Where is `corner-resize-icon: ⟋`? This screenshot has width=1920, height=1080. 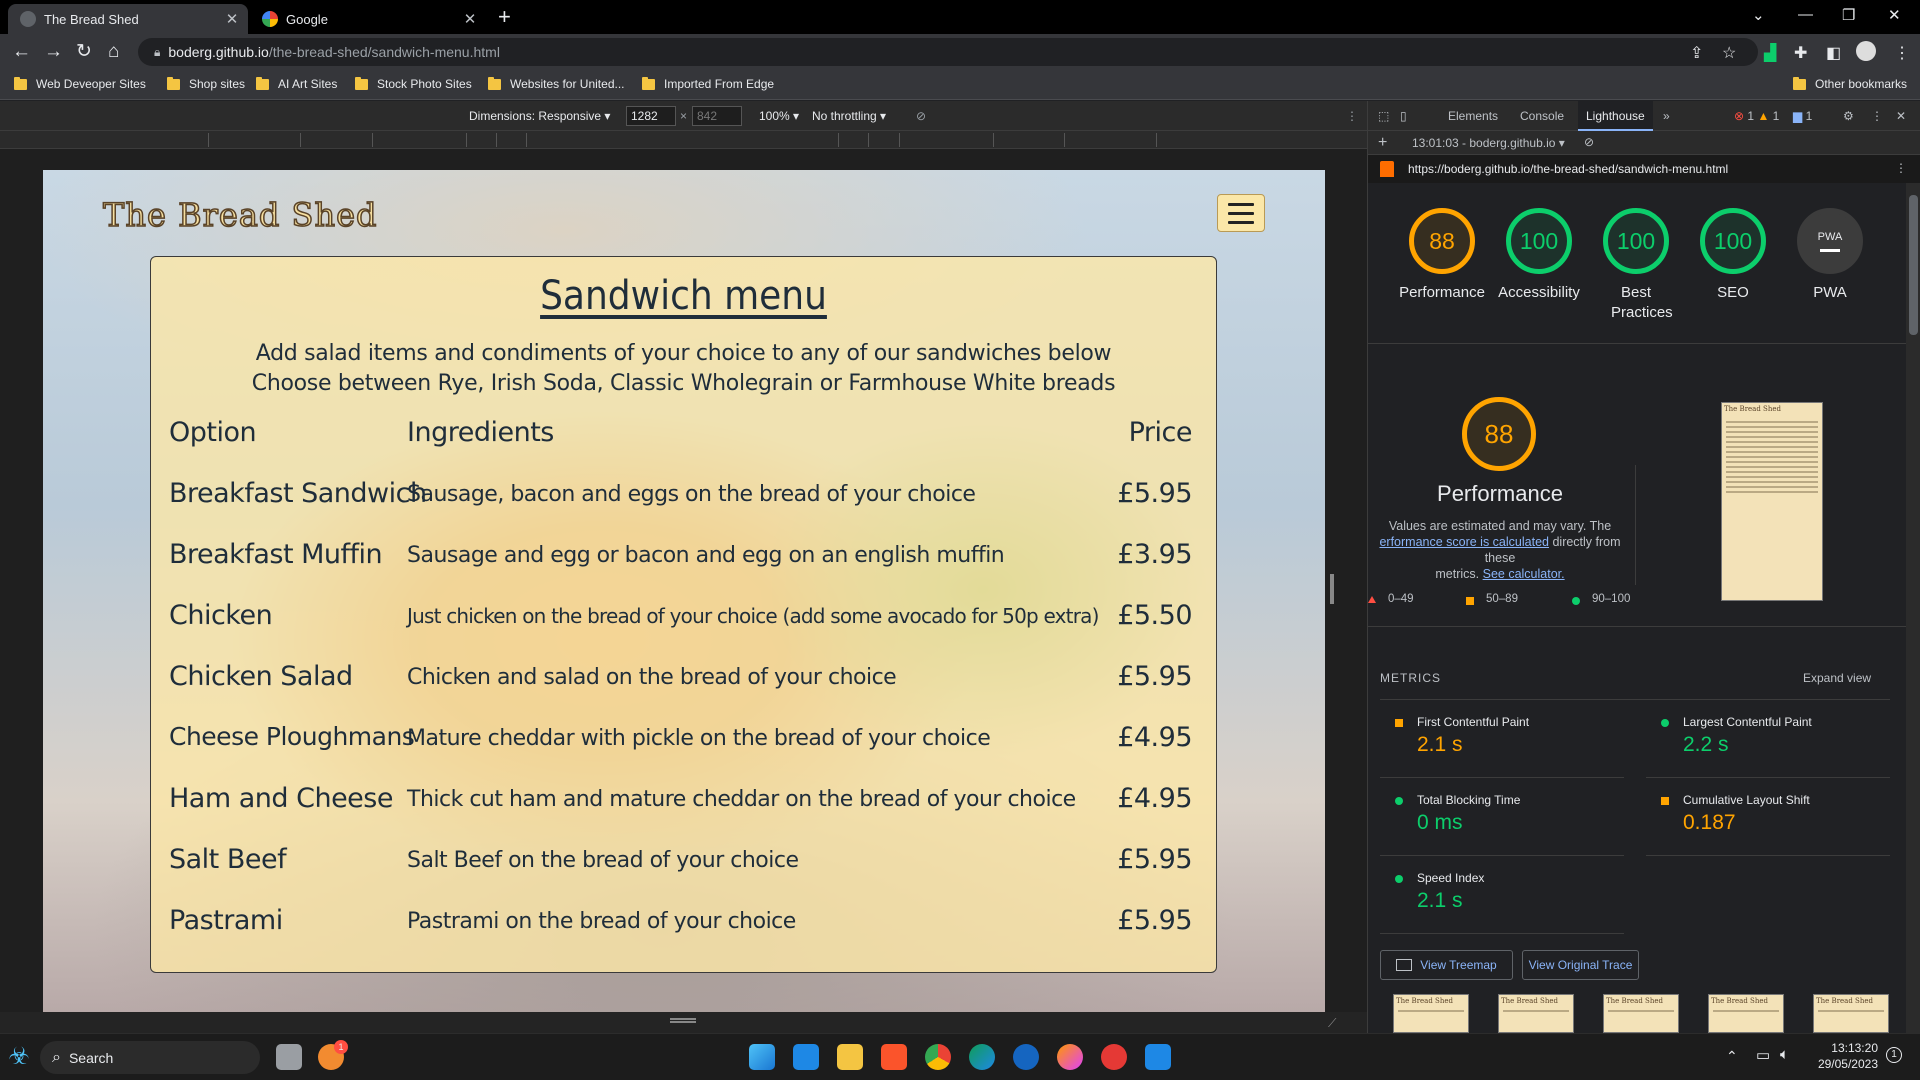
corner-resize-icon: ⟋ is located at coordinates (1332, 1023).